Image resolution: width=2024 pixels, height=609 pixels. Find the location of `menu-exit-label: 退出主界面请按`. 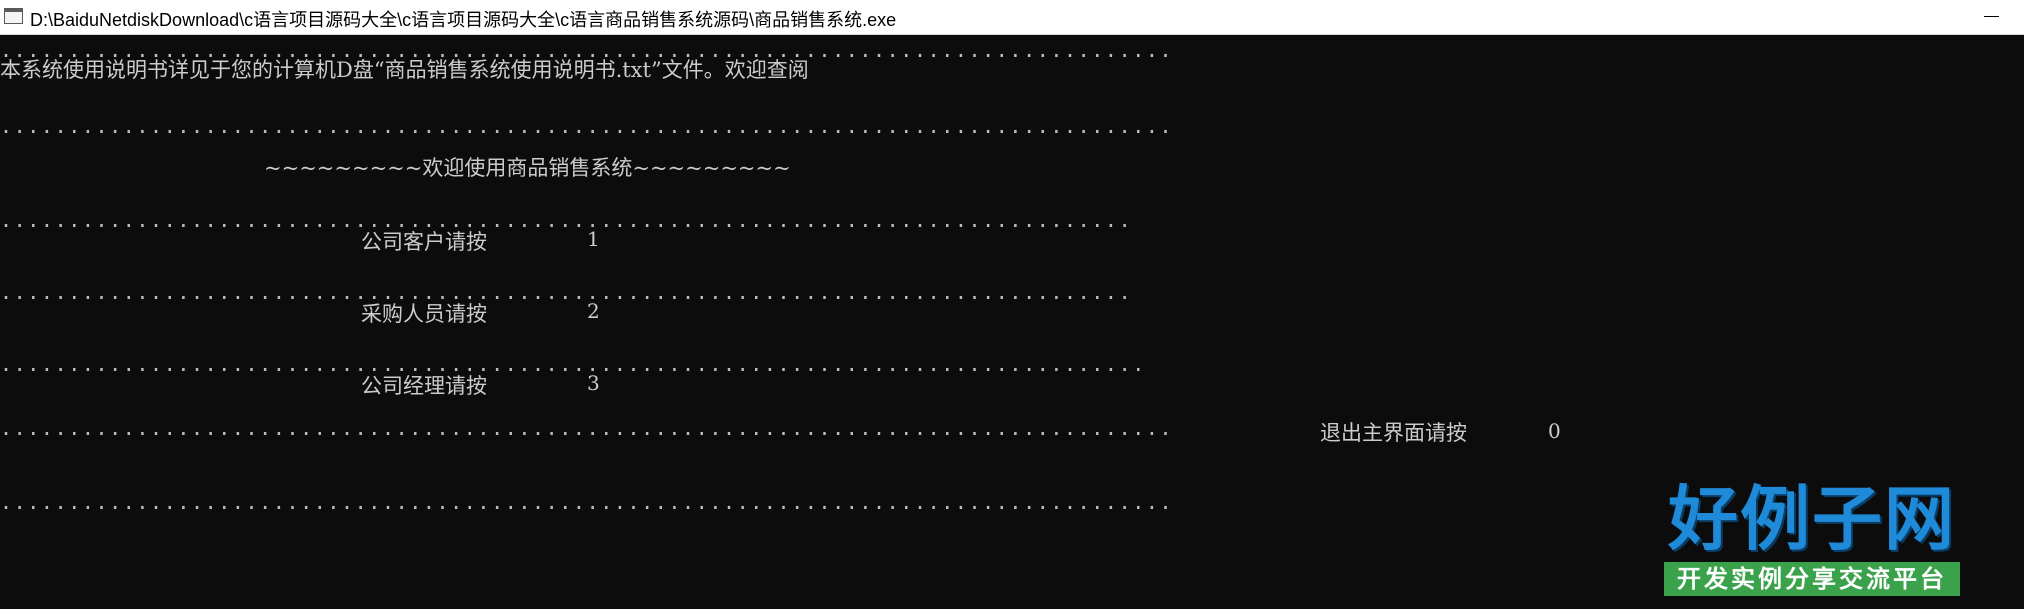

menu-exit-label: 退出主界面请按 is located at coordinates (1393, 433).